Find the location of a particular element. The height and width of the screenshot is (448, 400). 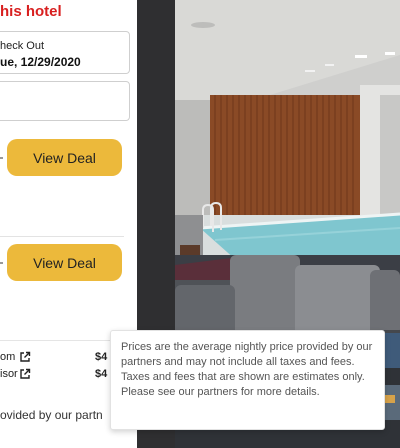

guests-field is located at coordinates (65, 101).